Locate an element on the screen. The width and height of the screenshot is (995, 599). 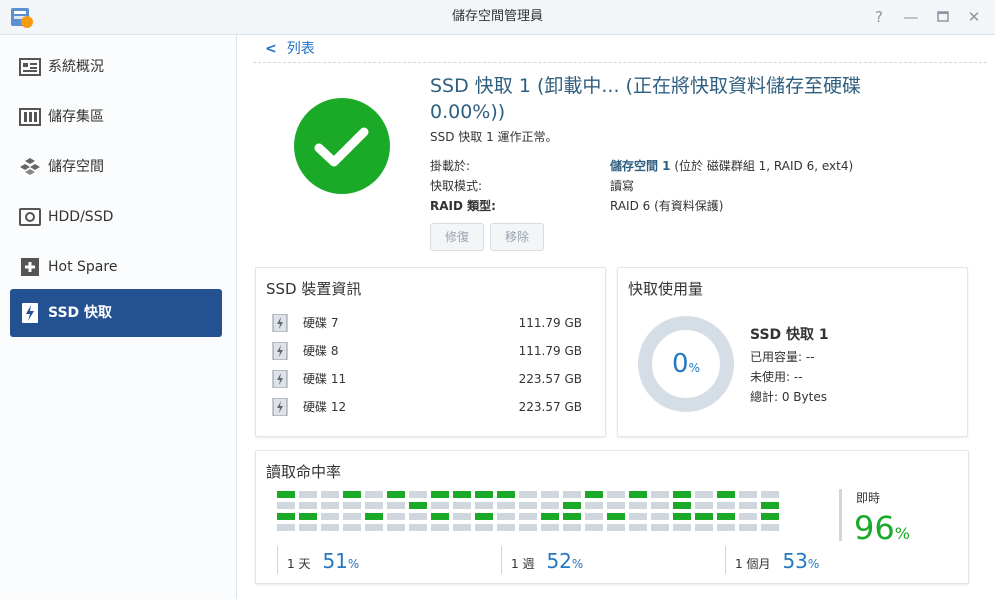
realtime-value: 96% is located at coordinates (882, 528).